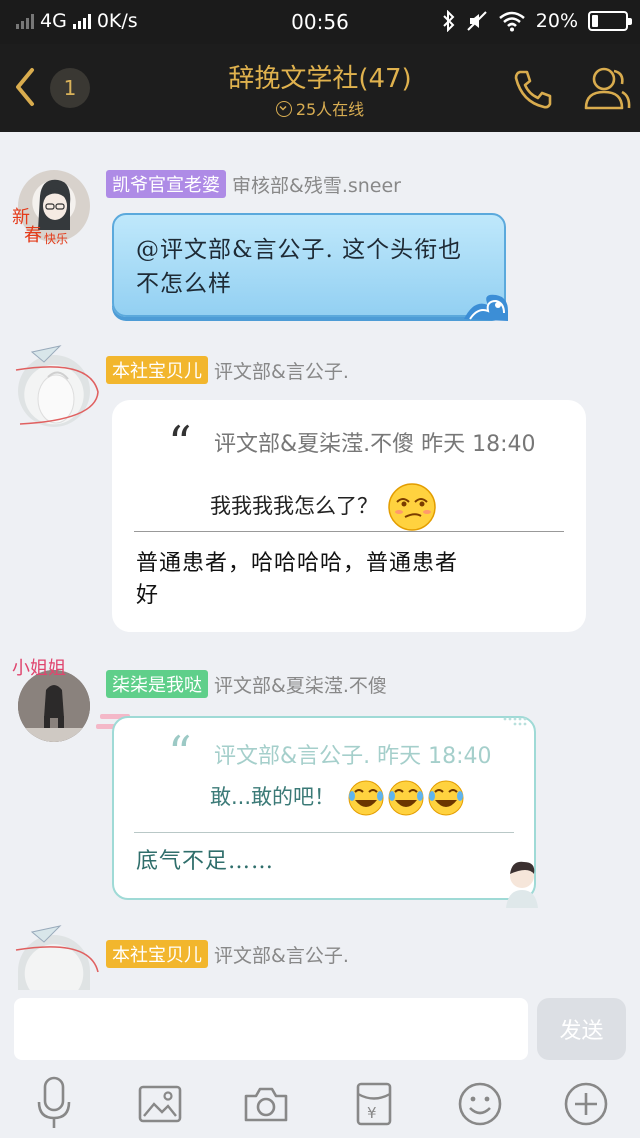 The height and width of the screenshot is (1138, 640). Describe the element at coordinates (266, 1104) in the screenshot. I see `camera-icon` at that location.